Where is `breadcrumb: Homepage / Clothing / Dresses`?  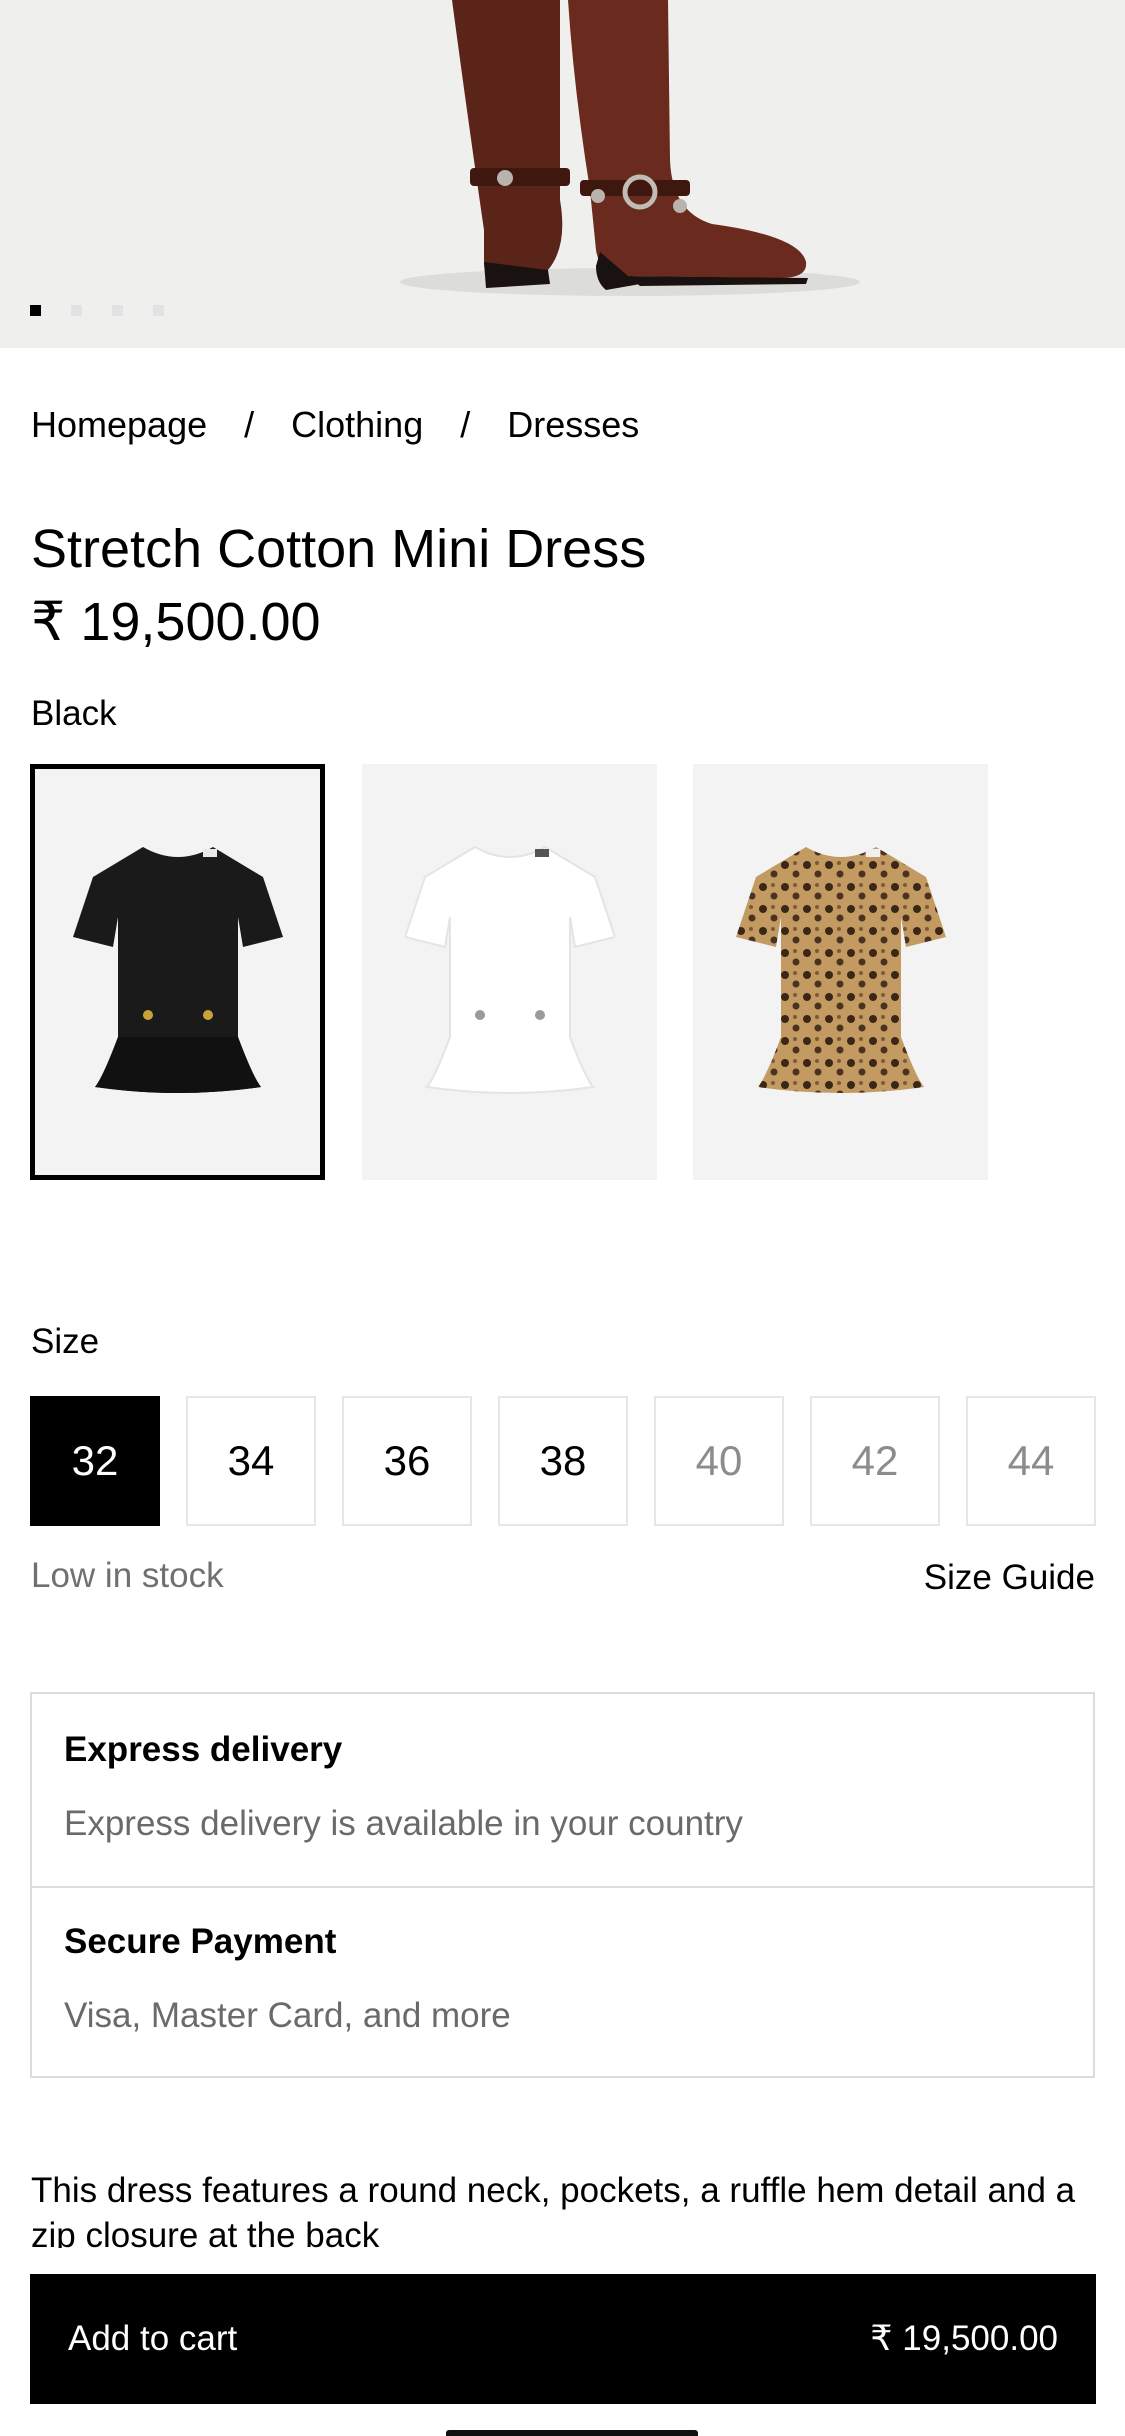 breadcrumb: Homepage / Clothing / Dresses is located at coordinates (335, 425).